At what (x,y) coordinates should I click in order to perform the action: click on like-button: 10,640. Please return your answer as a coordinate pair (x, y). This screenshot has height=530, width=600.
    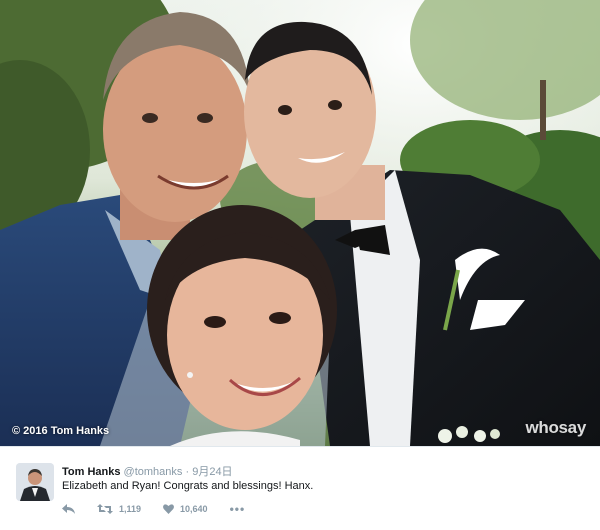
    Looking at the image, I should click on (185, 509).